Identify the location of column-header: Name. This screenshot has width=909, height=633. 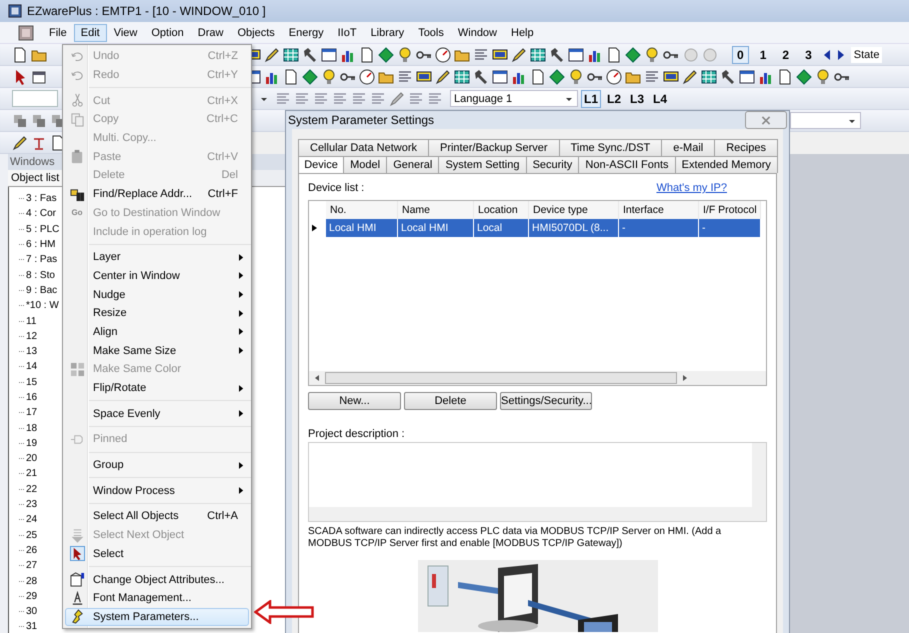
(436, 210).